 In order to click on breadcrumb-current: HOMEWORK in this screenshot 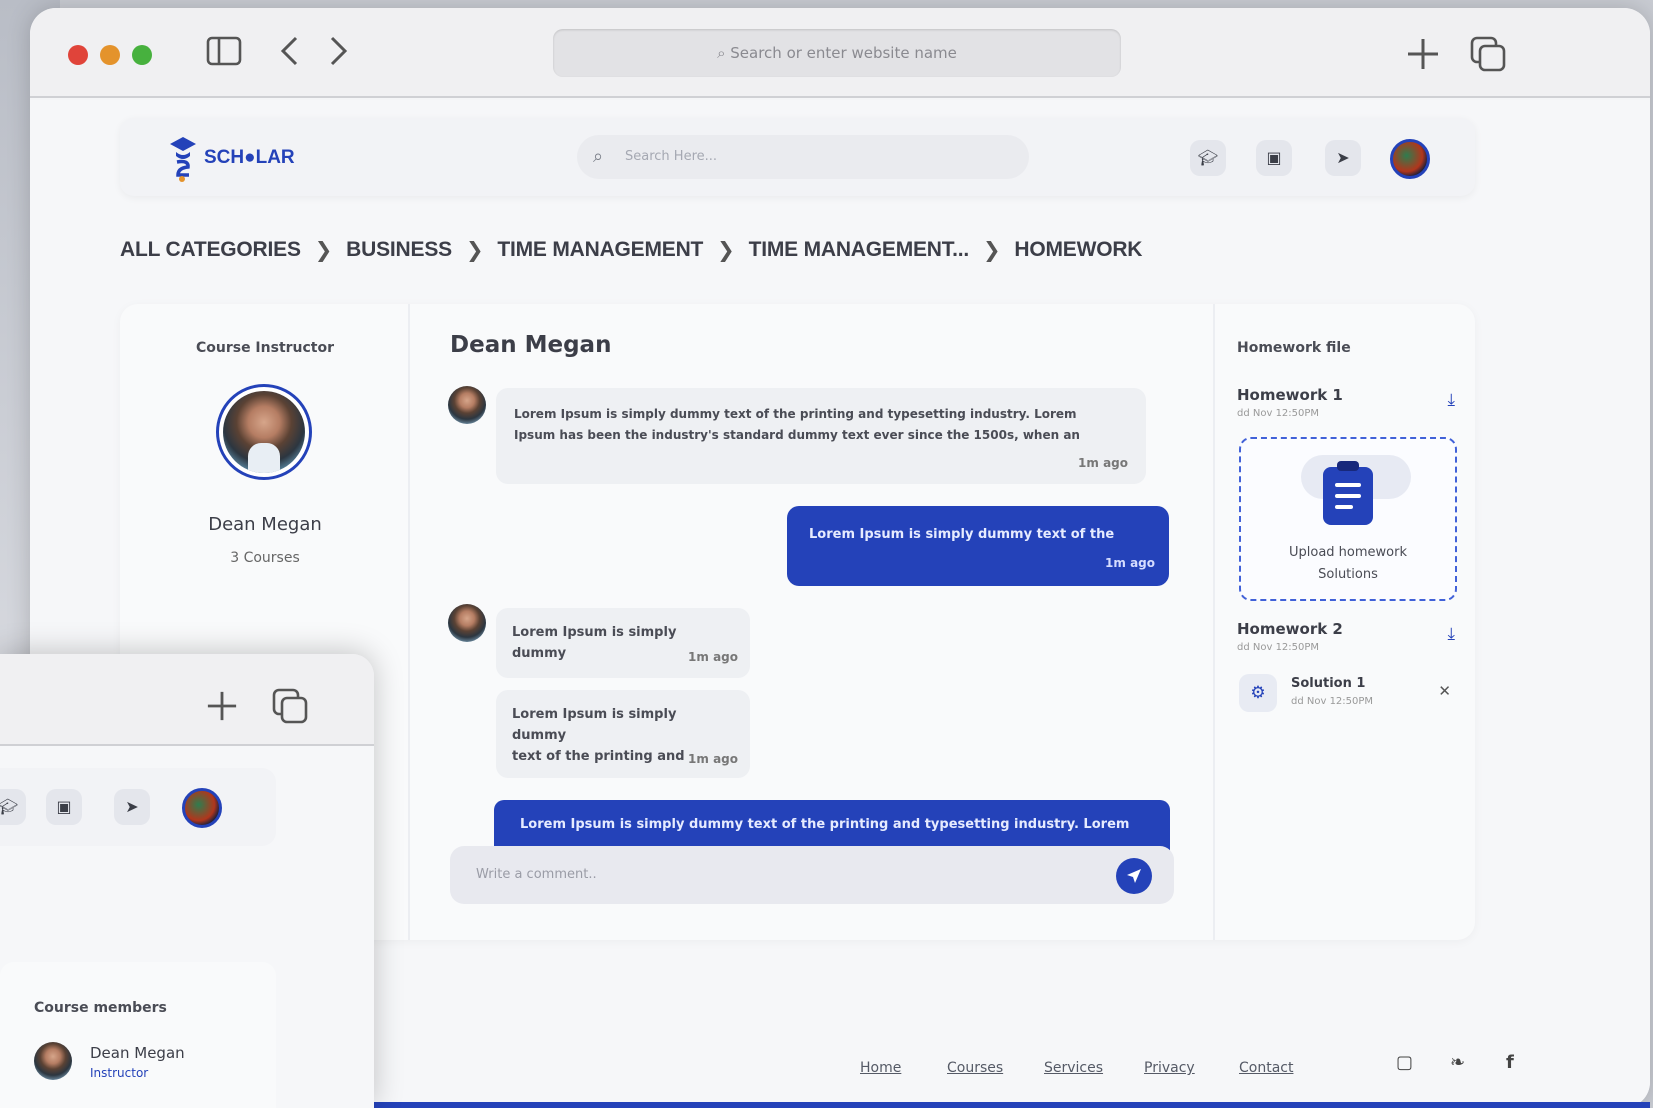, I will do `click(1078, 249)`.